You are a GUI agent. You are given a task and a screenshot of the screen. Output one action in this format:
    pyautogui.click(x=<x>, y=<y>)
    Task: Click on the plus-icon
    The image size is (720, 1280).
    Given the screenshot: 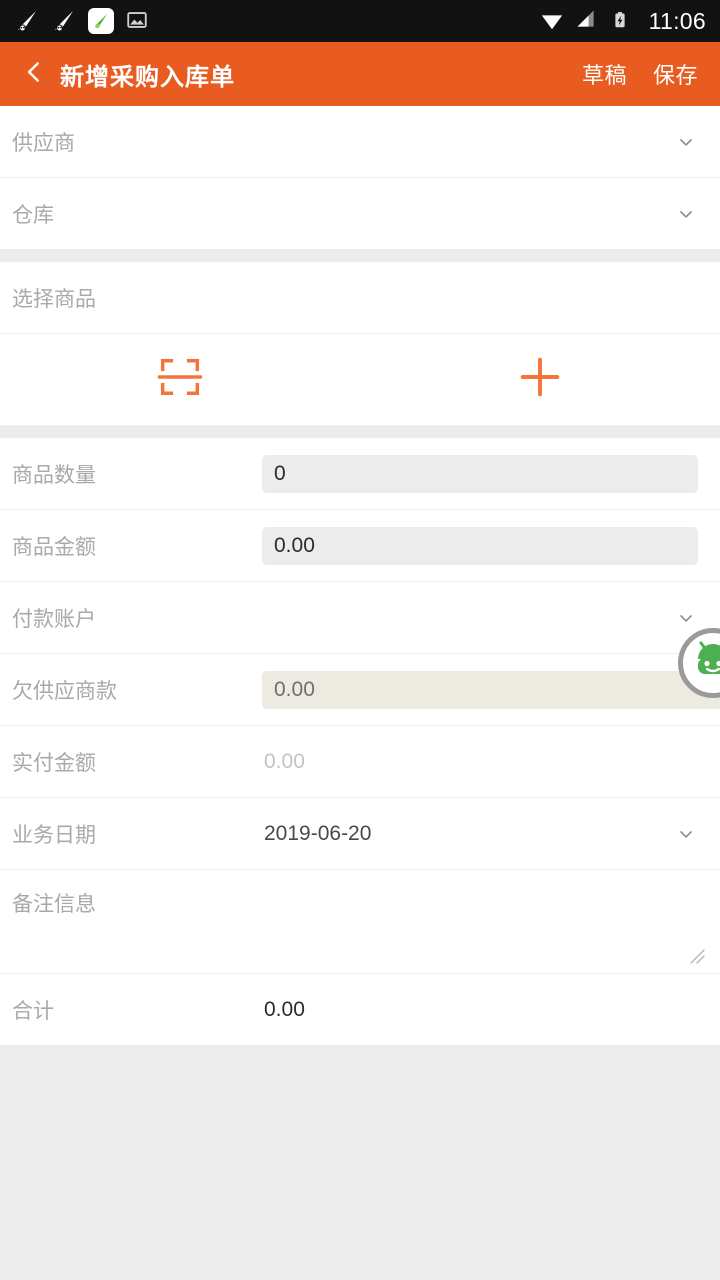 What is the action you would take?
    pyautogui.click(x=540, y=379)
    